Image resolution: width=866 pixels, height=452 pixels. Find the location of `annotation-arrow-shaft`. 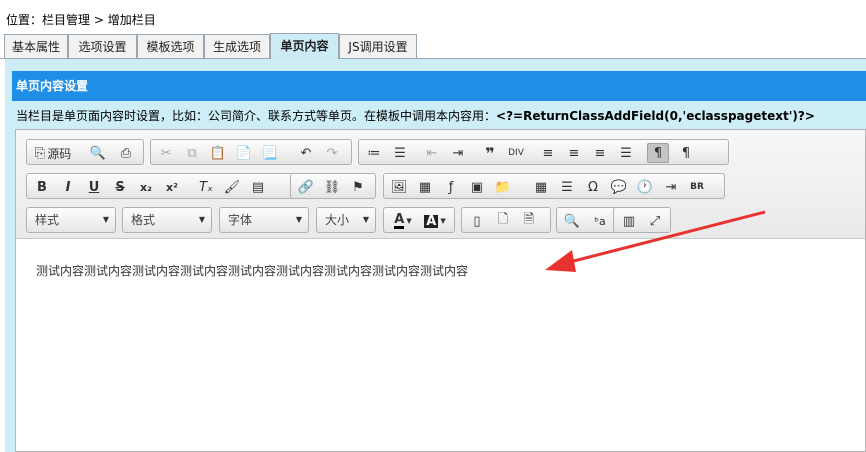

annotation-arrow-shaft is located at coordinates (663, 238).